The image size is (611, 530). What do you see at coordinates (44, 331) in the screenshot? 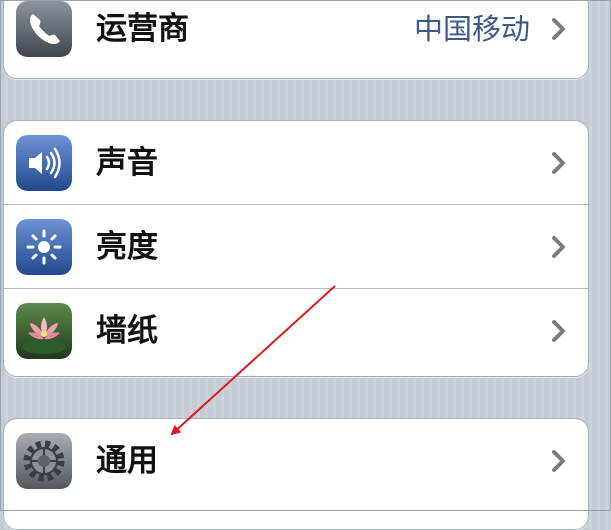
I see `lotus-wallpaper-icon` at bounding box center [44, 331].